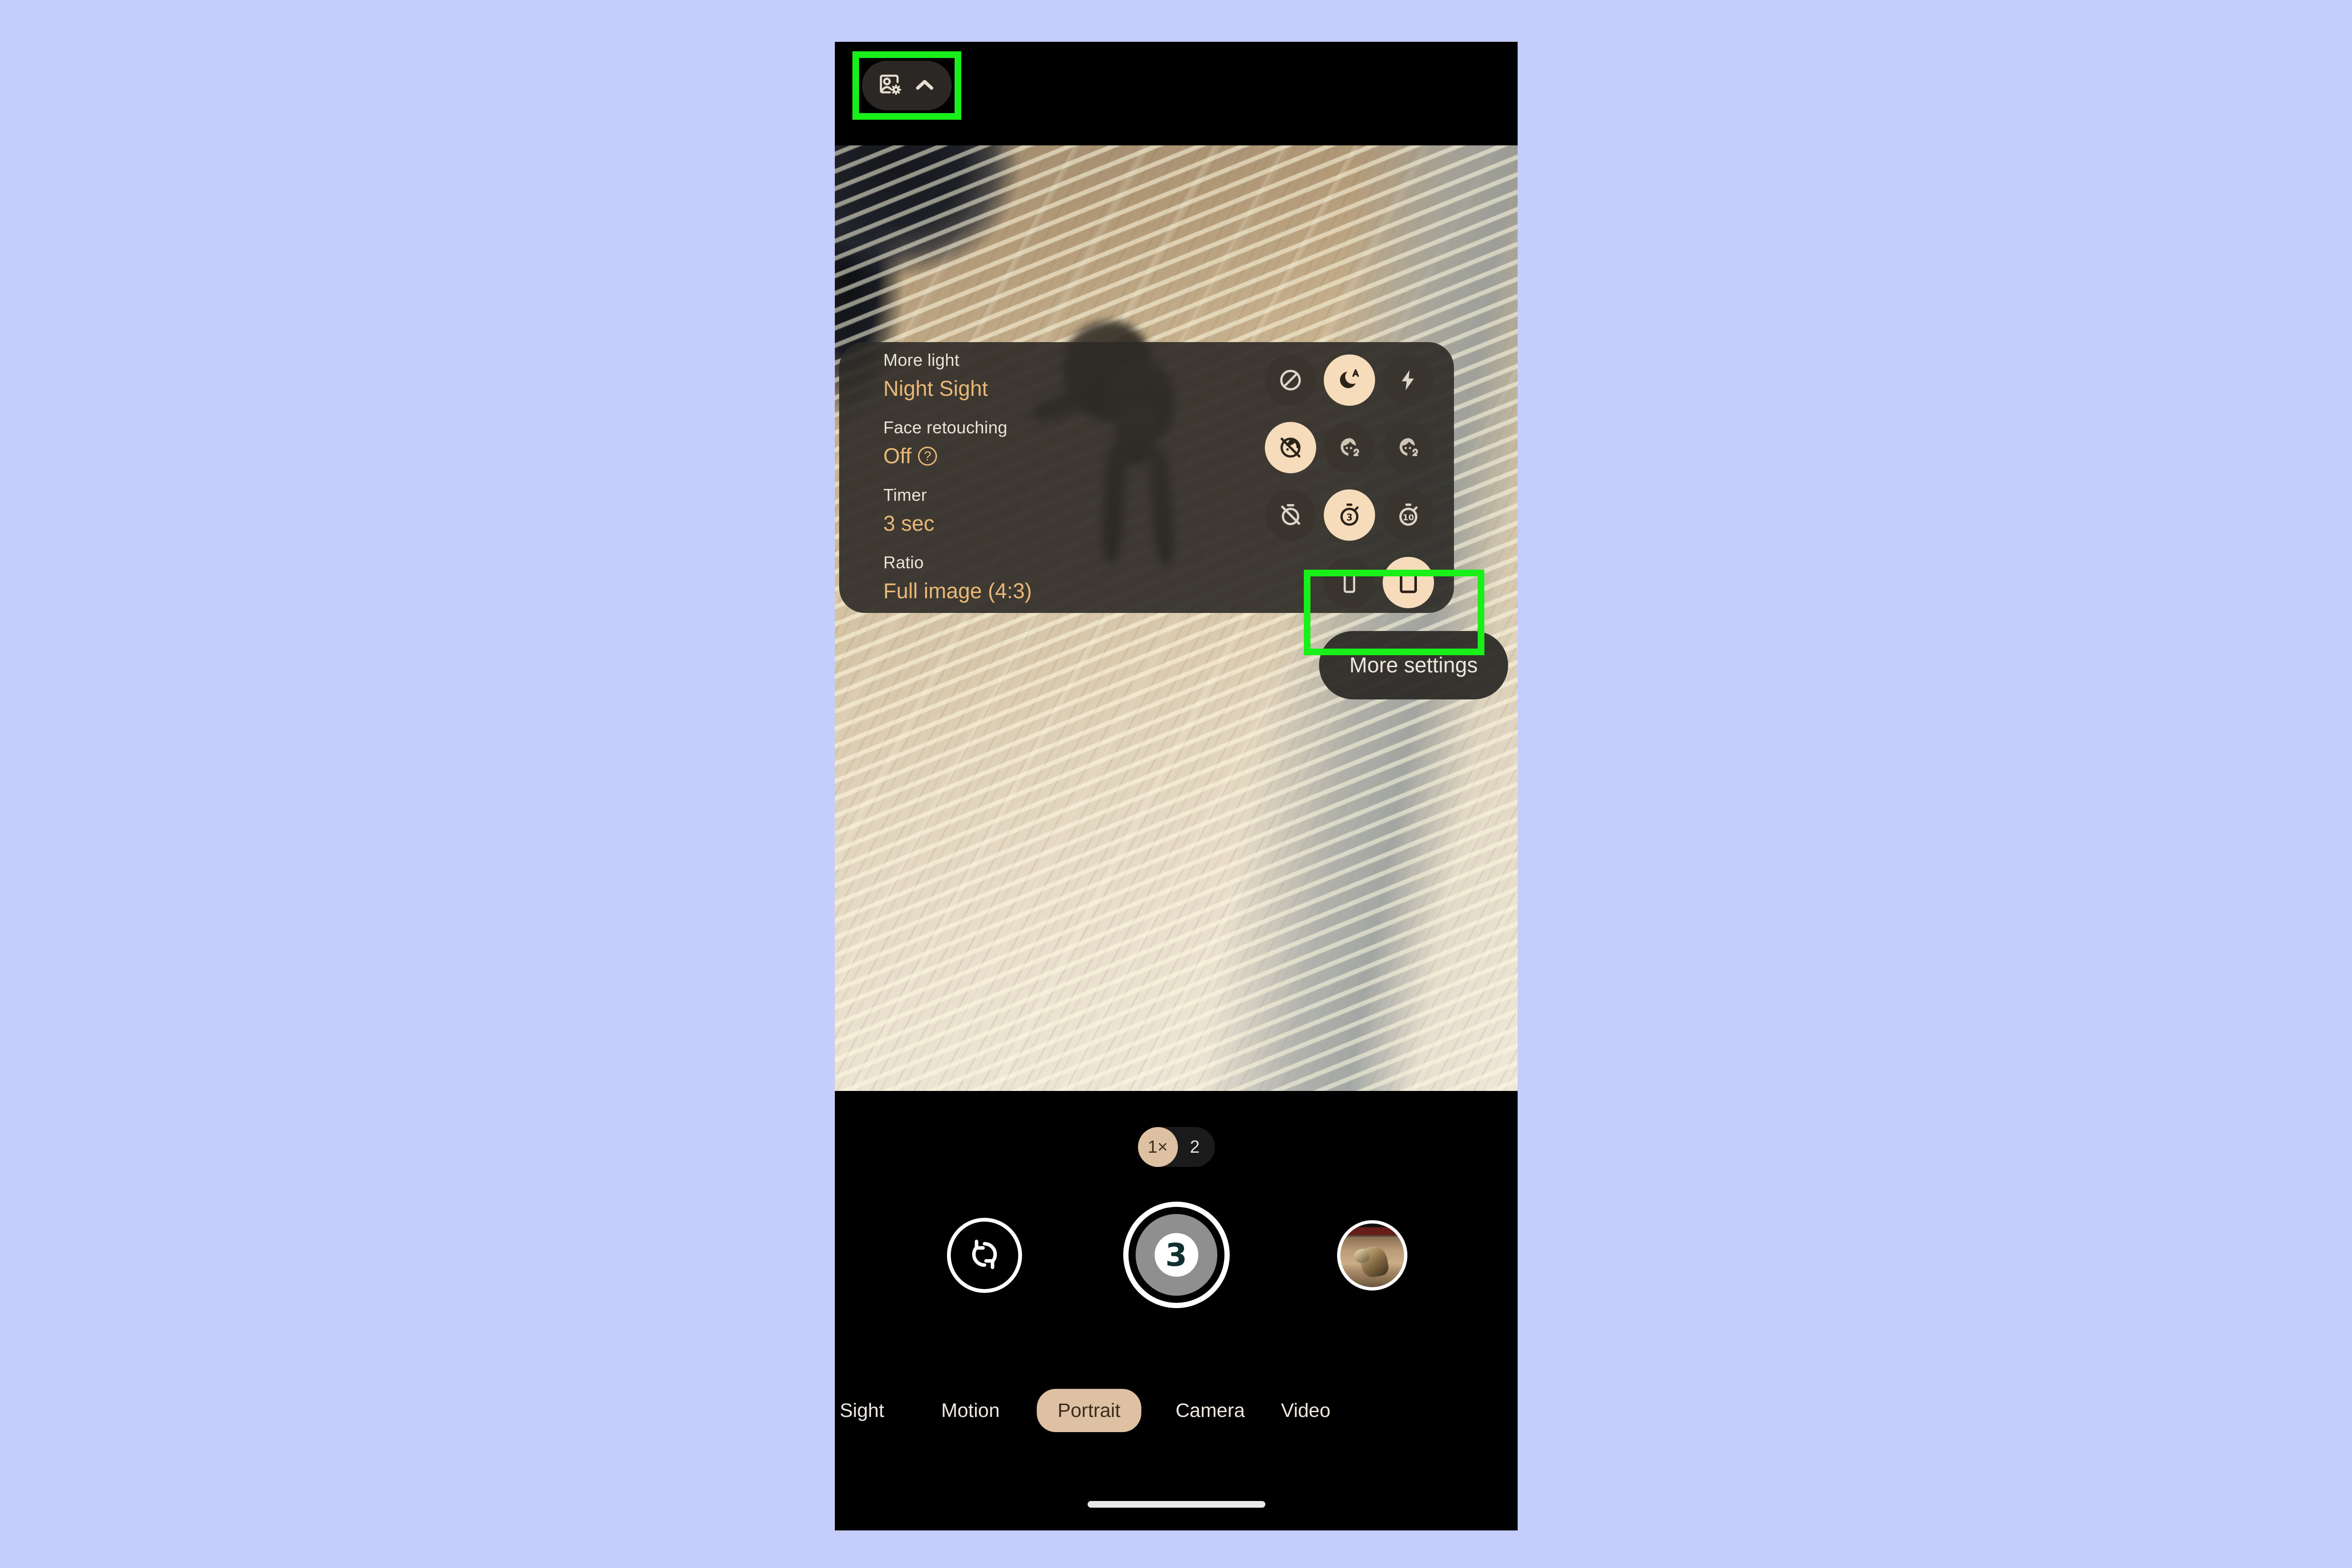  I want to click on option-night-sight-auto, so click(1350, 380).